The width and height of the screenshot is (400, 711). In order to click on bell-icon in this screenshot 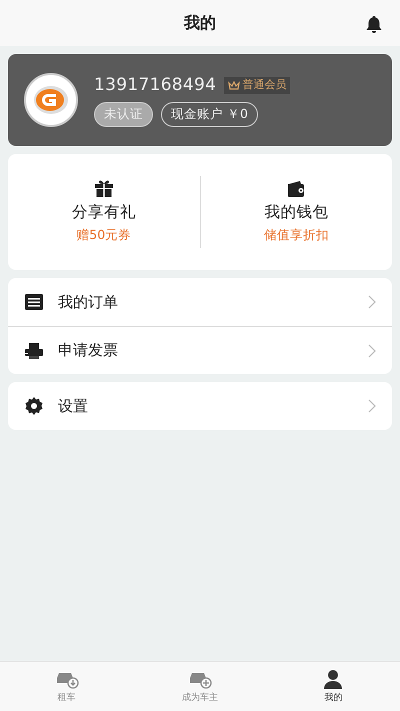, I will do `click(374, 24)`.